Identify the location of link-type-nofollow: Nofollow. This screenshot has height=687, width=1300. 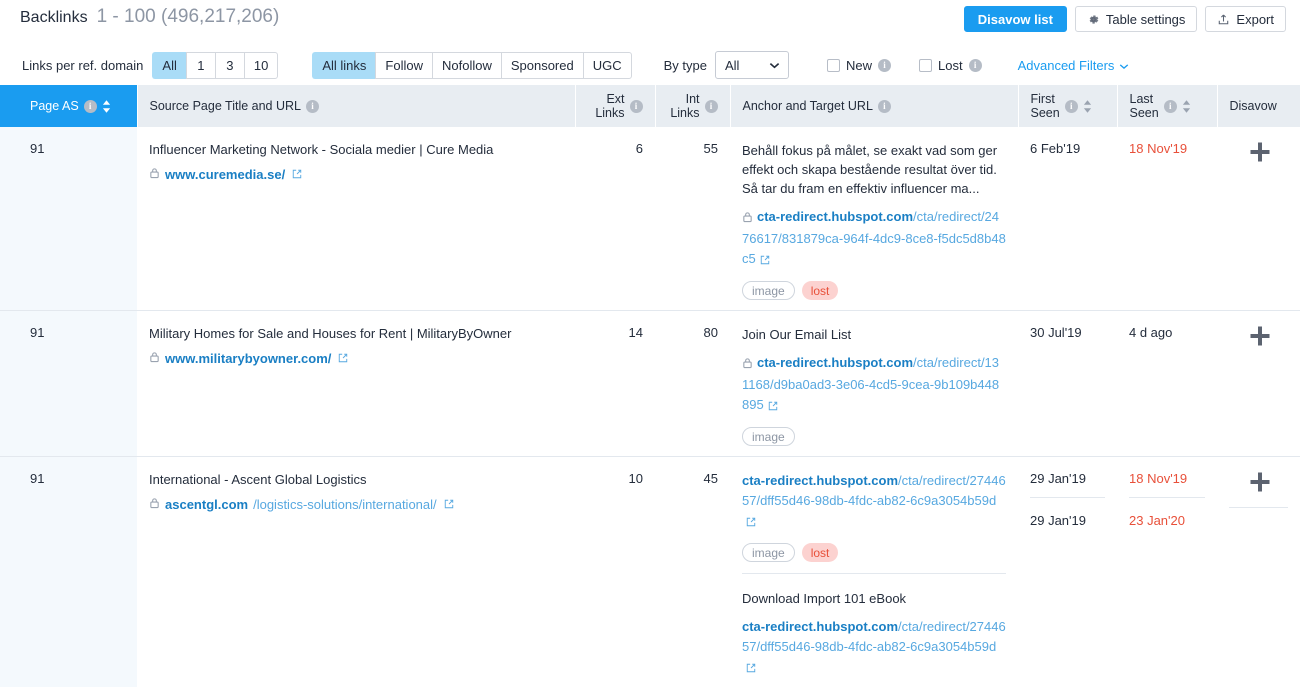
(466, 65).